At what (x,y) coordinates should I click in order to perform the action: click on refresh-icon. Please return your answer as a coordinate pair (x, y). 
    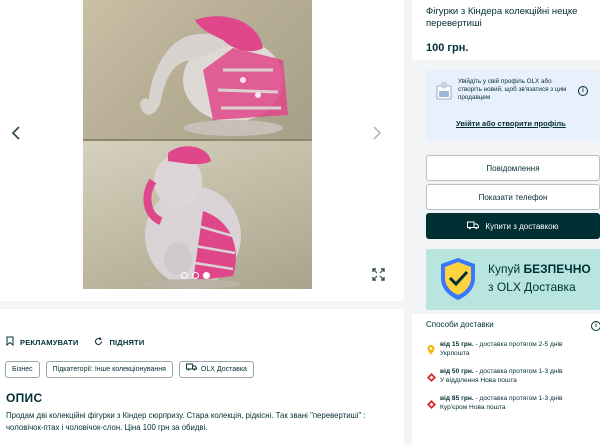
    Looking at the image, I should click on (98, 342).